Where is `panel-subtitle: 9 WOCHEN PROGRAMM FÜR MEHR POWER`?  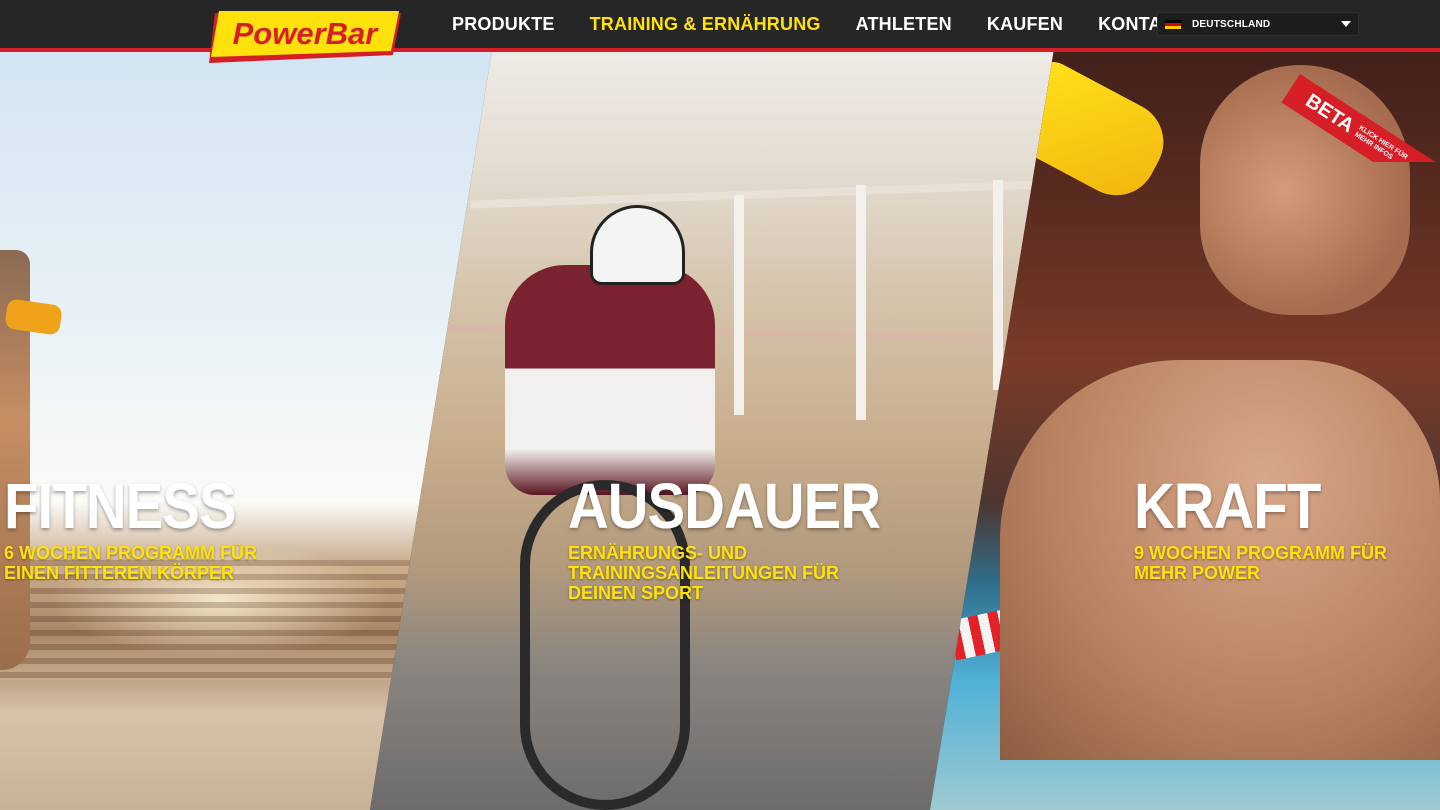 panel-subtitle: 9 WOCHEN PROGRAMM FÜR MEHR POWER is located at coordinates (1260, 563).